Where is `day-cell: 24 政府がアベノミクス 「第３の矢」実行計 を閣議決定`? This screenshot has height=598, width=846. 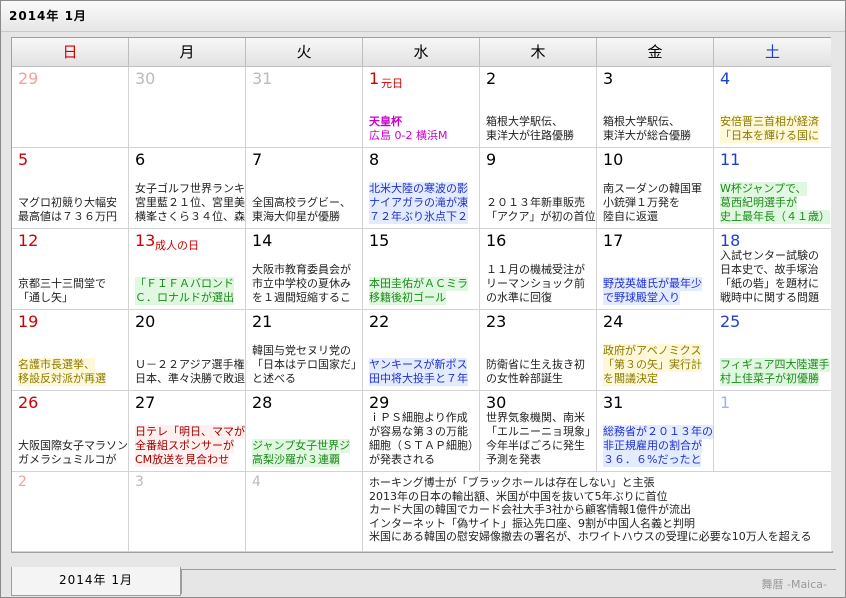 day-cell: 24 政府がアベノミクス 「第３の矢」実行計 を閣議決定 is located at coordinates (655, 350).